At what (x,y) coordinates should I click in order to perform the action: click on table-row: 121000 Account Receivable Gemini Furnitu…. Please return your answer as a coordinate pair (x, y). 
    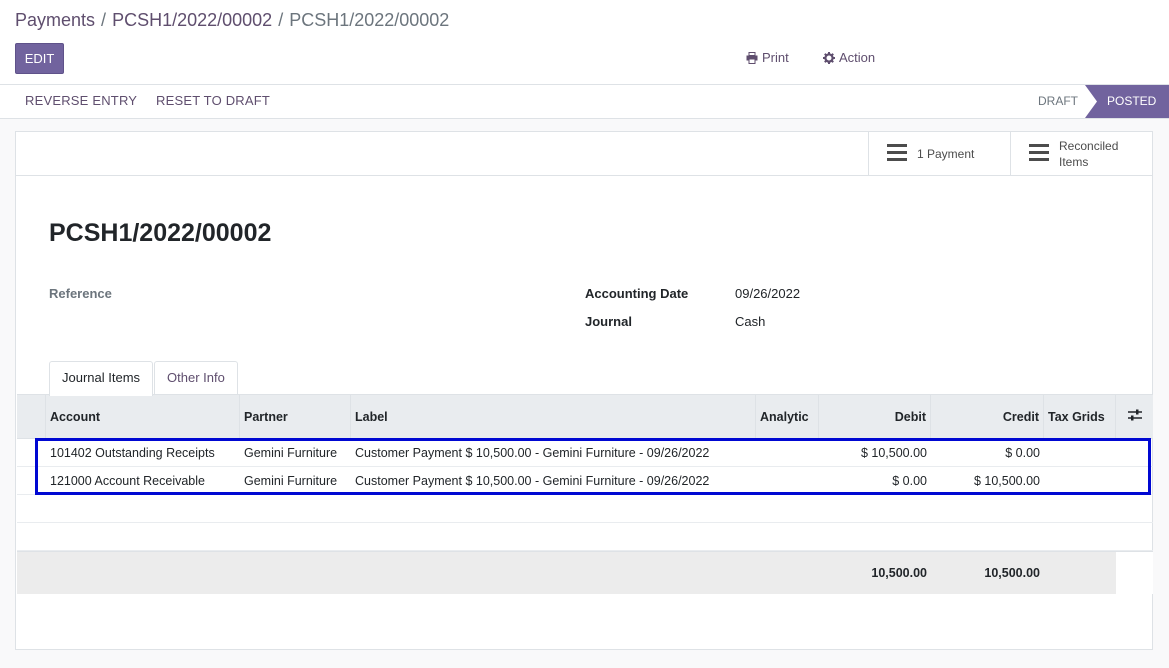
    Looking at the image, I should click on (585, 481).